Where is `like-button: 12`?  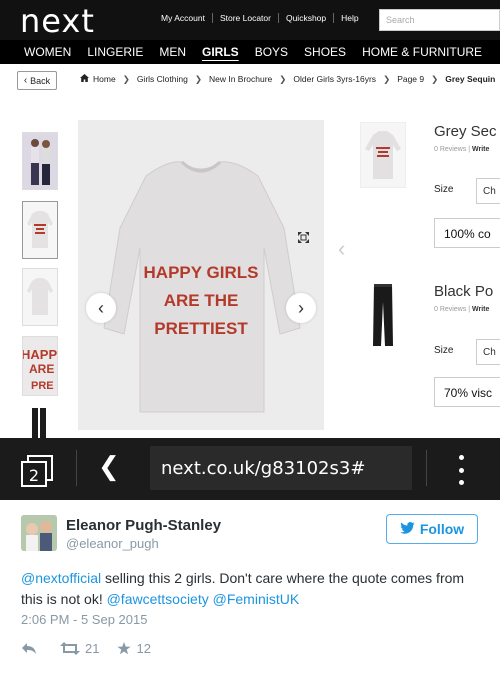 like-button: 12 is located at coordinates (134, 648).